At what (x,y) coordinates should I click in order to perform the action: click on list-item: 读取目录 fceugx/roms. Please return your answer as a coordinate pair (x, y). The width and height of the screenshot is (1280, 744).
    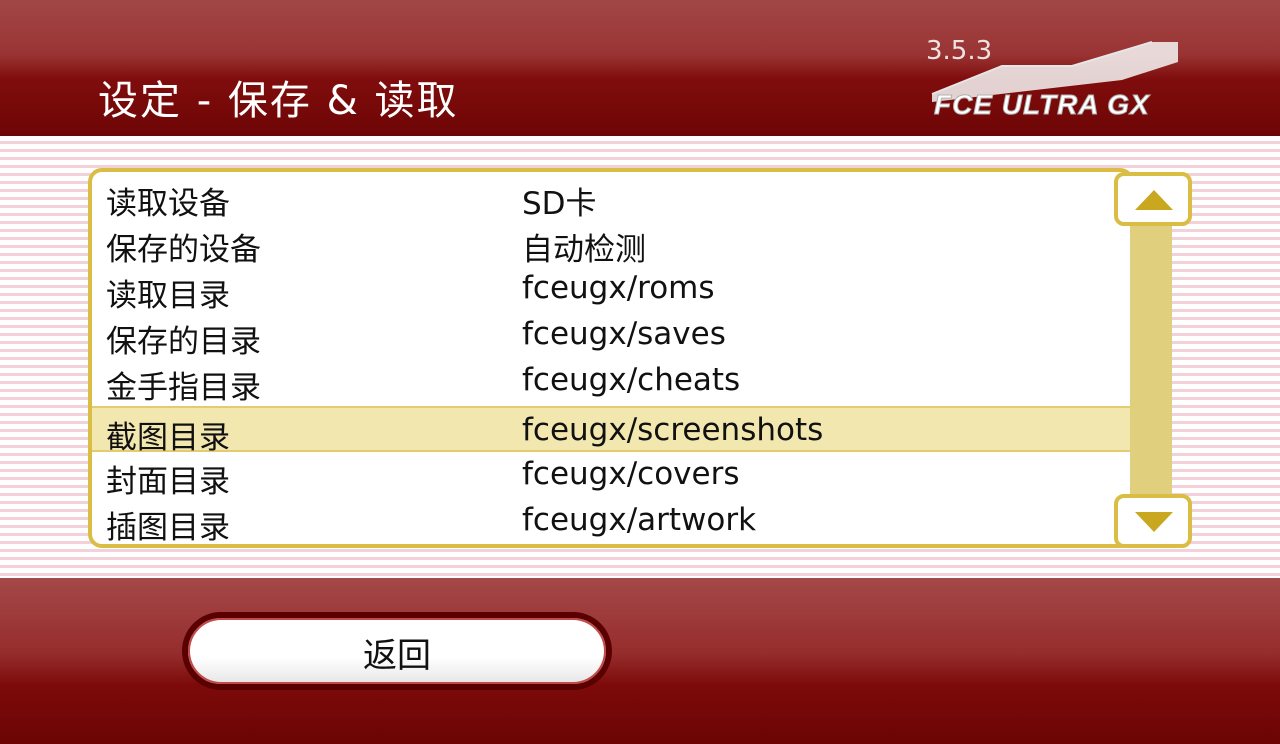
    Looking at the image, I should click on (611, 290).